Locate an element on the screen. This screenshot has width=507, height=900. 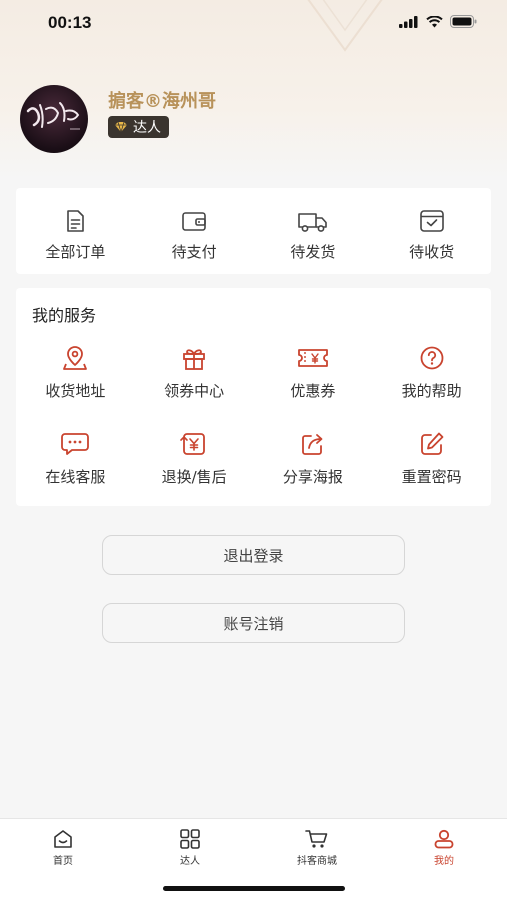
service-coupons-label: 优惠券 is located at coordinates (313, 391).